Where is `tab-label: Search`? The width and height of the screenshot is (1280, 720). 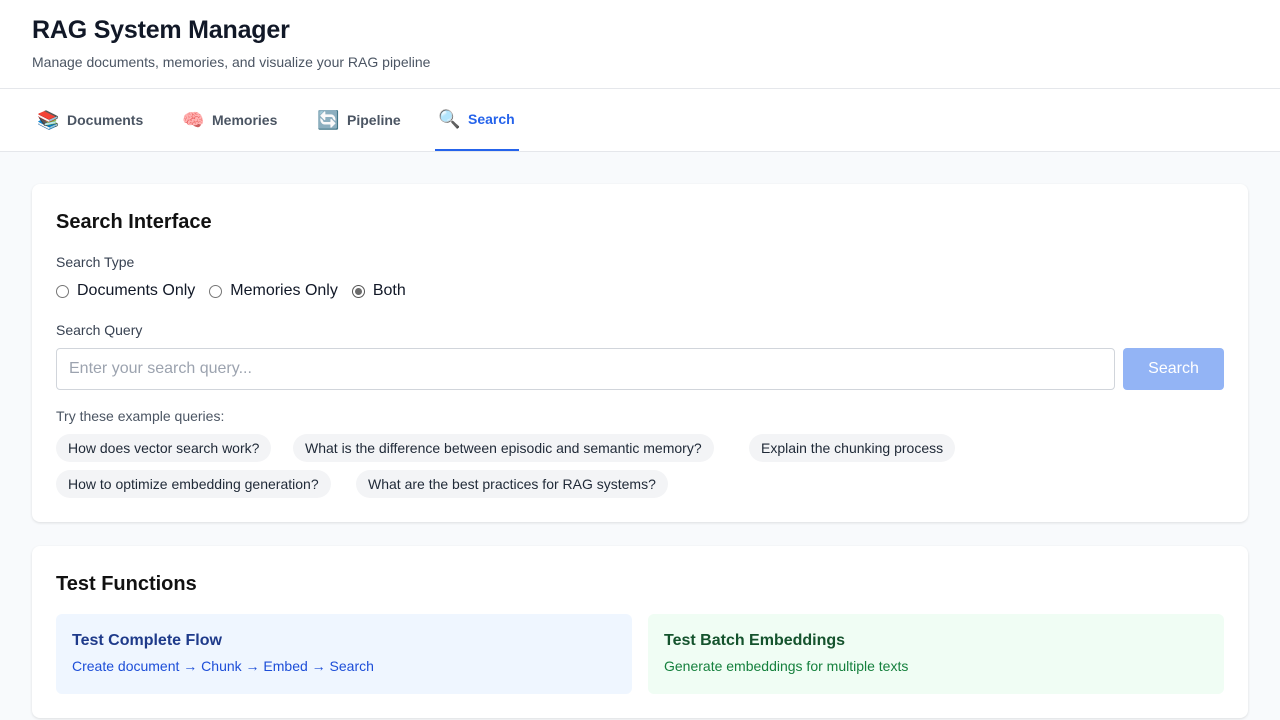
tab-label: Search is located at coordinates (491, 119).